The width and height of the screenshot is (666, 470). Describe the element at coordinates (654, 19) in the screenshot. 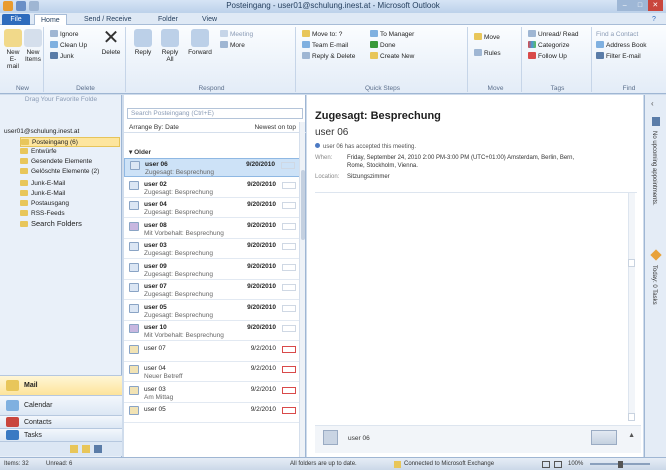

I see `help-icon: ?` at that location.